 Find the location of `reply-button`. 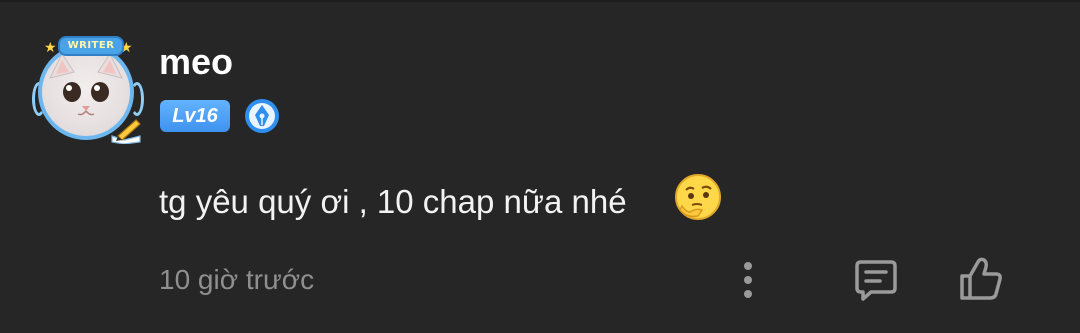

reply-button is located at coordinates (876, 280).